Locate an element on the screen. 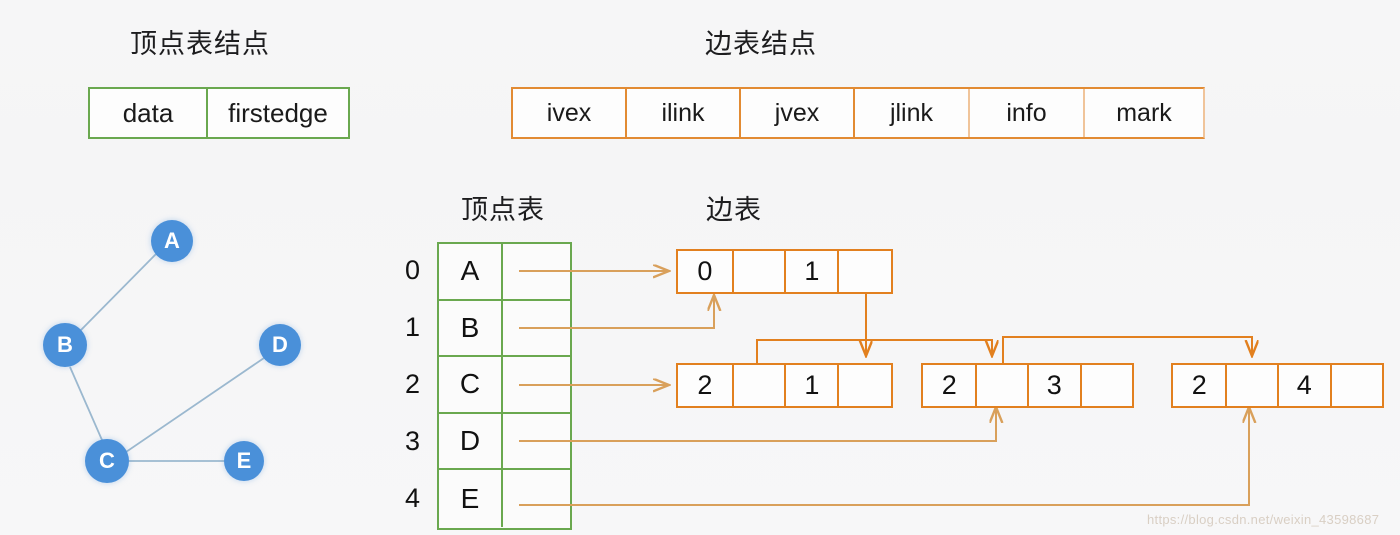  edge-node-caption: 边表结点 is located at coordinates (761, 44).